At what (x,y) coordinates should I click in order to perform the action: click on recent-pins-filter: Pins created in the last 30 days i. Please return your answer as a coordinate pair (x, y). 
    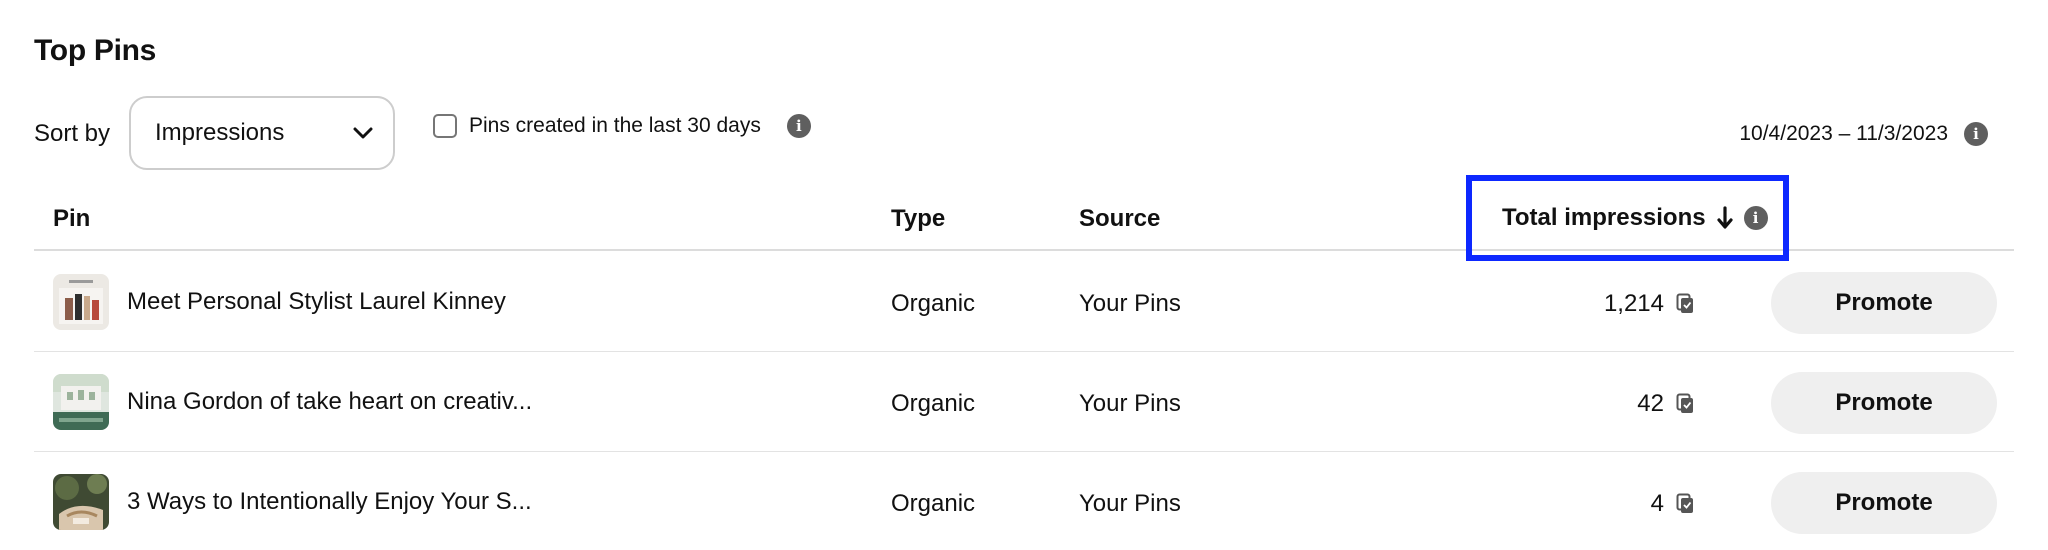
    Looking at the image, I should click on (622, 126).